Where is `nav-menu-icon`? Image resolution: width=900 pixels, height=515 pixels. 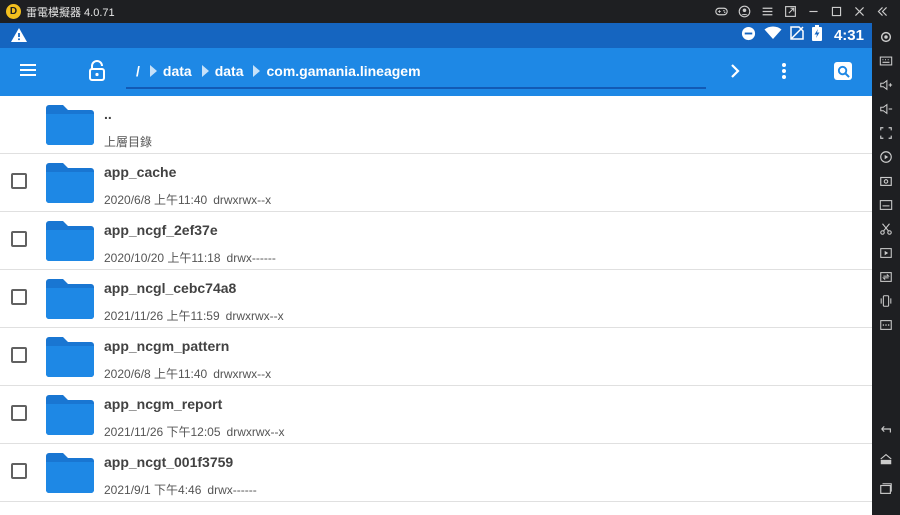
nav-menu-icon is located at coordinates (28, 72).